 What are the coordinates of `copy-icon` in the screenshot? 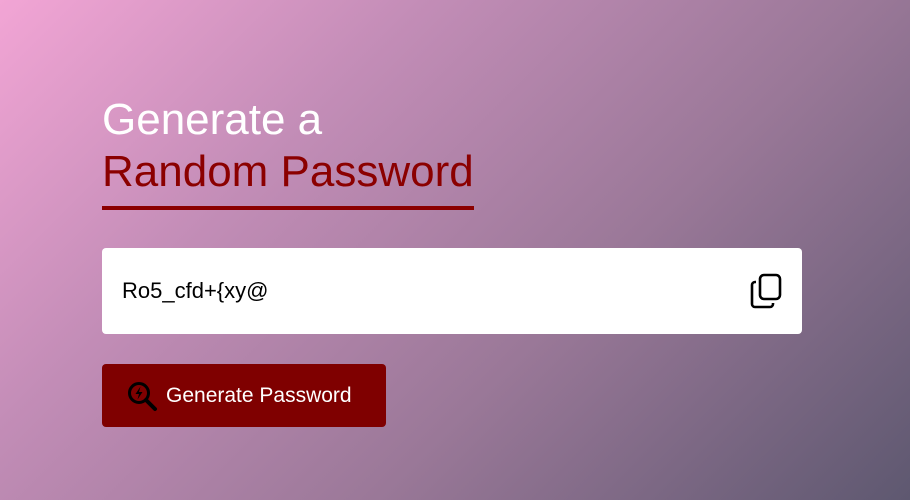 It's located at (766, 291).